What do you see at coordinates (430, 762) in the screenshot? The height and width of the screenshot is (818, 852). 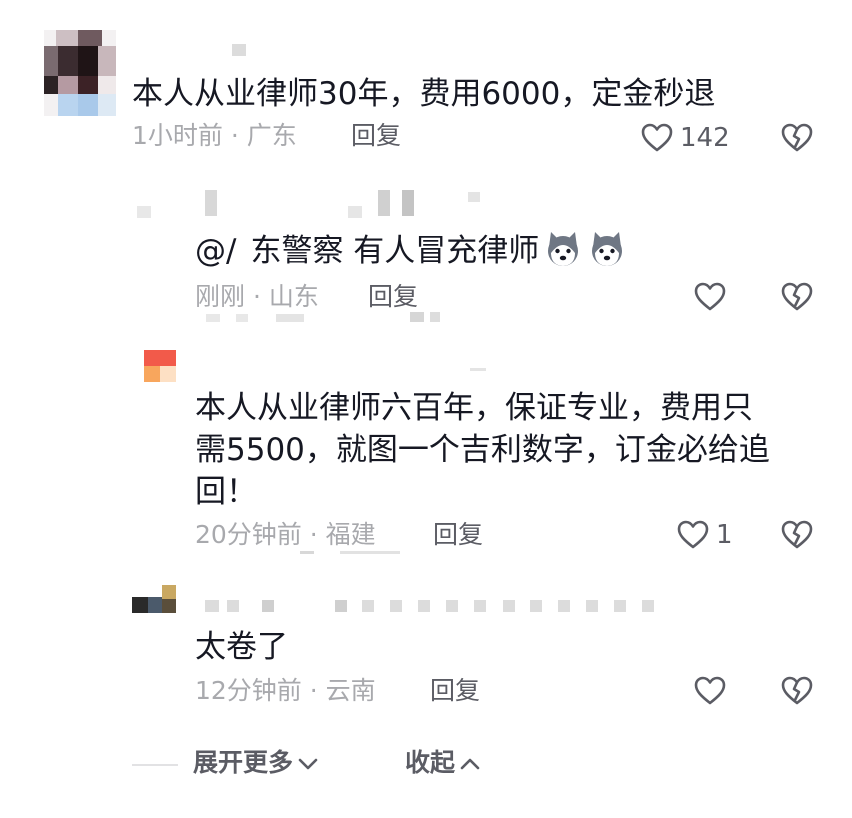 I see `collapse-label: 收起` at bounding box center [430, 762].